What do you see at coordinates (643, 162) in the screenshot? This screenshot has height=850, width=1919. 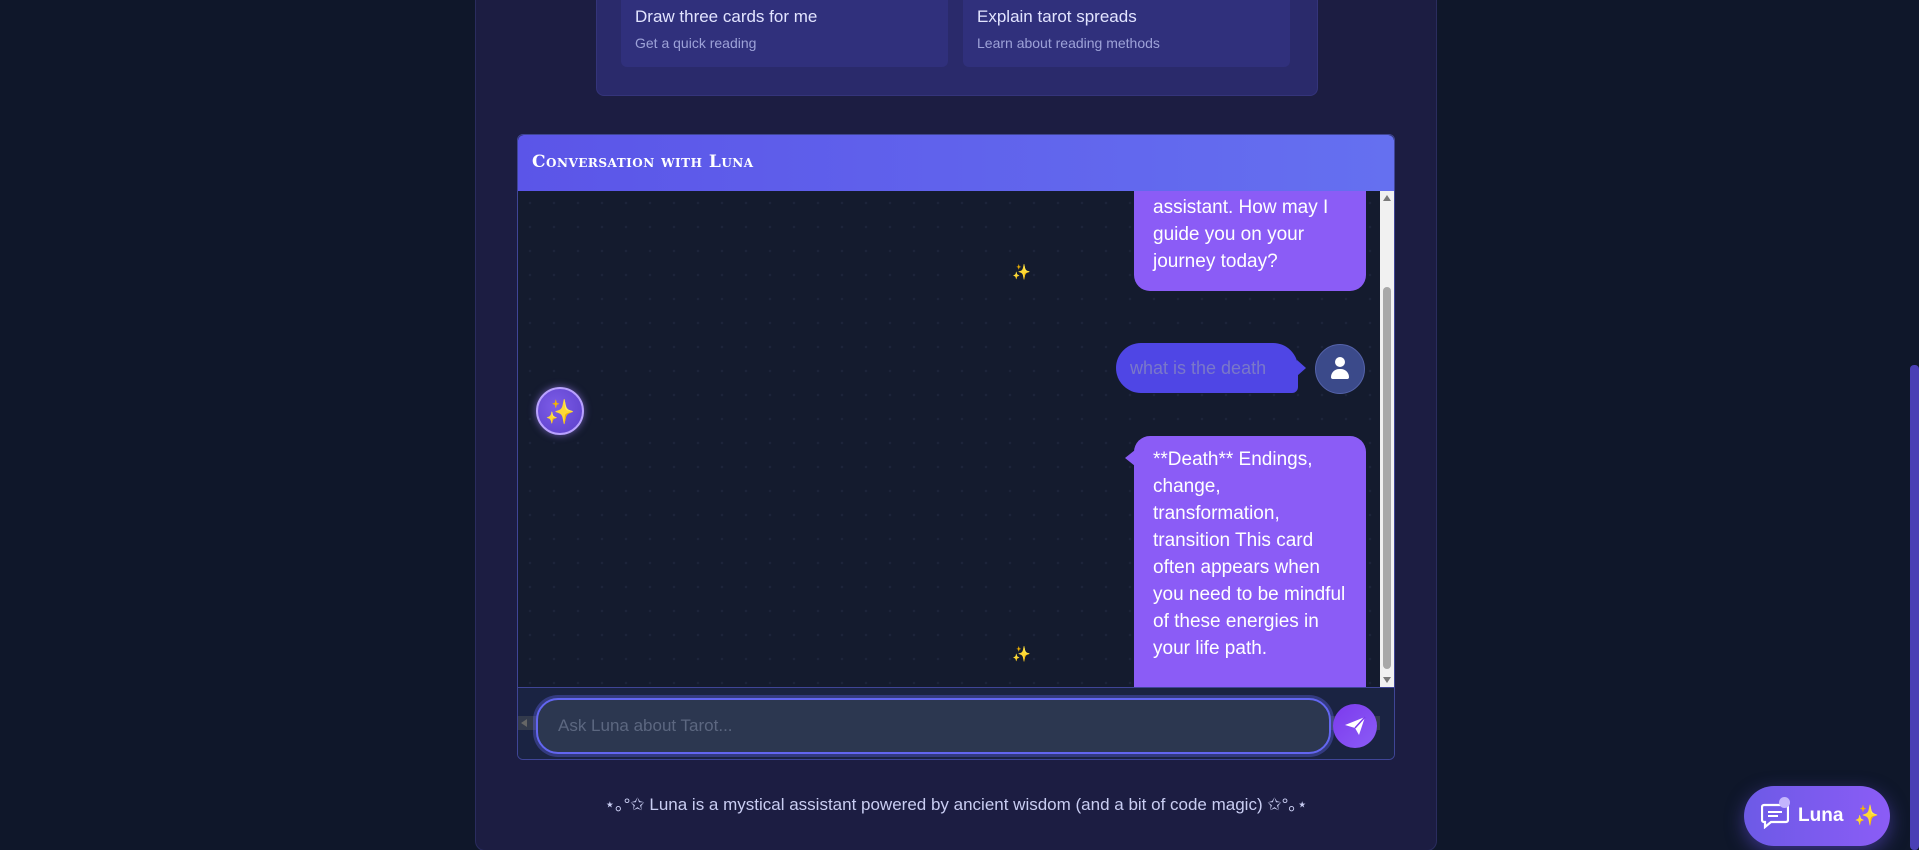 I see `chat-title: Conversation with Luna` at bounding box center [643, 162].